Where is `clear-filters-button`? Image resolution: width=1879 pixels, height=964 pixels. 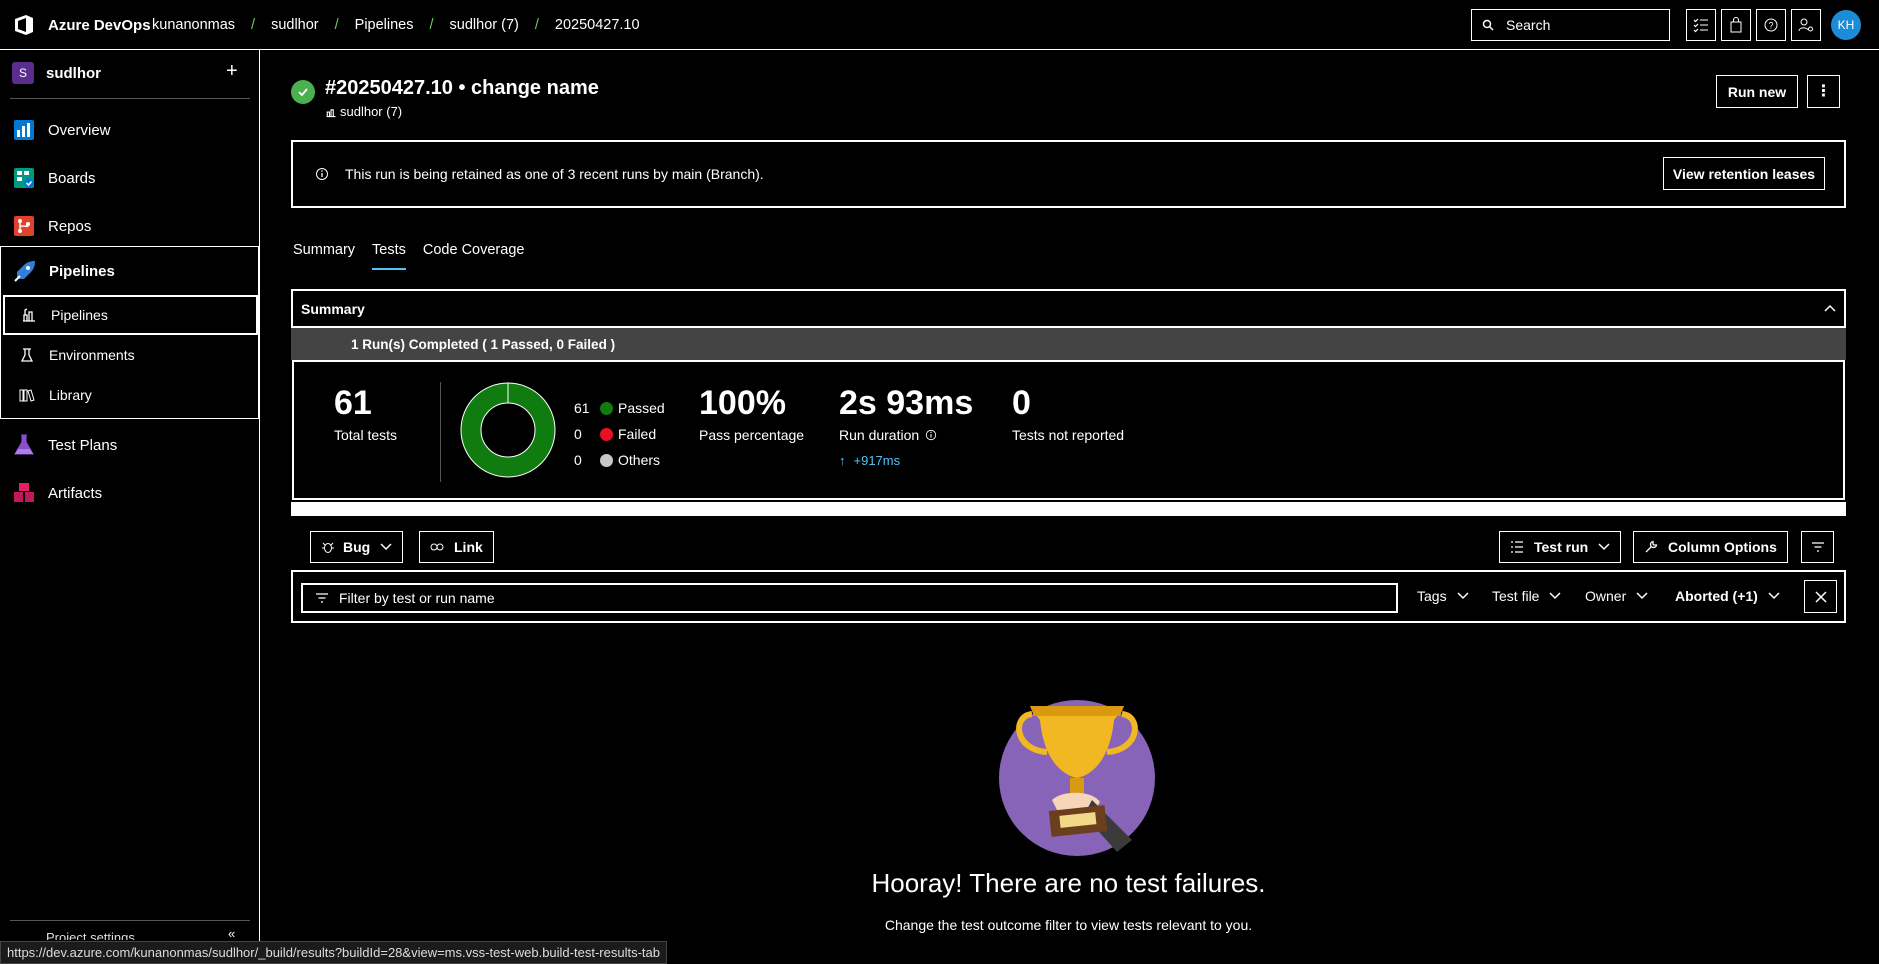 clear-filters-button is located at coordinates (1820, 596).